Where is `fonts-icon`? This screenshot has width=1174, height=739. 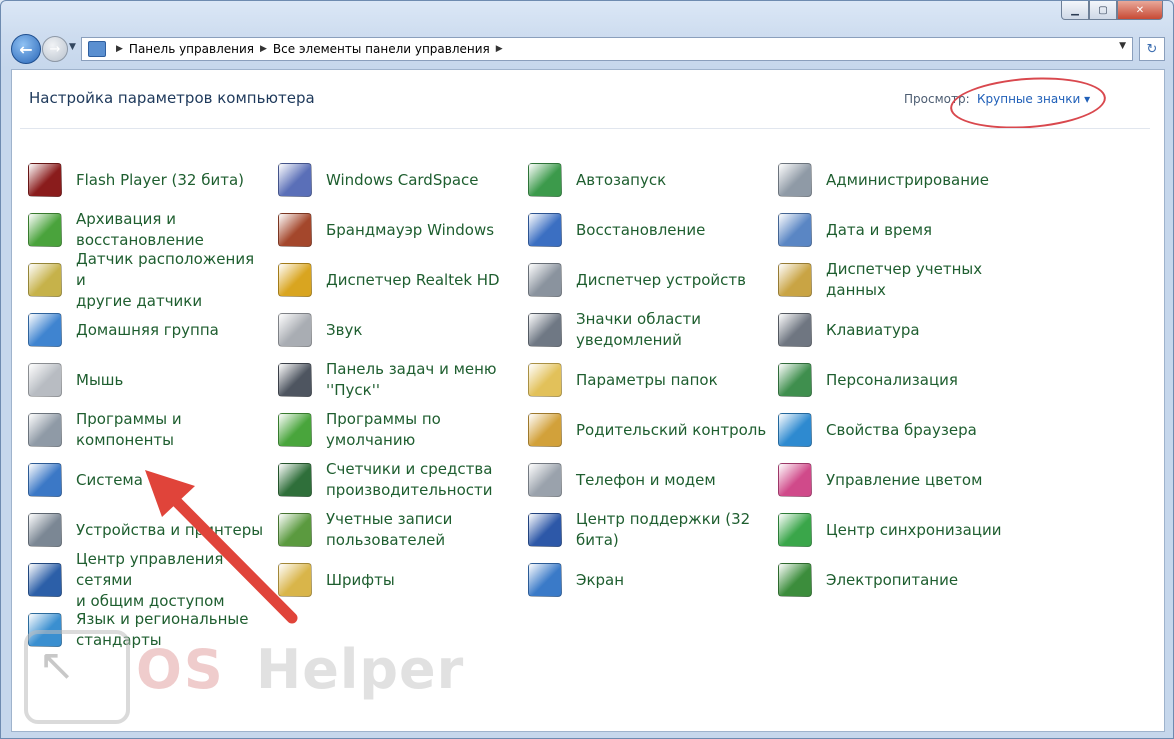
fonts-icon is located at coordinates (295, 580).